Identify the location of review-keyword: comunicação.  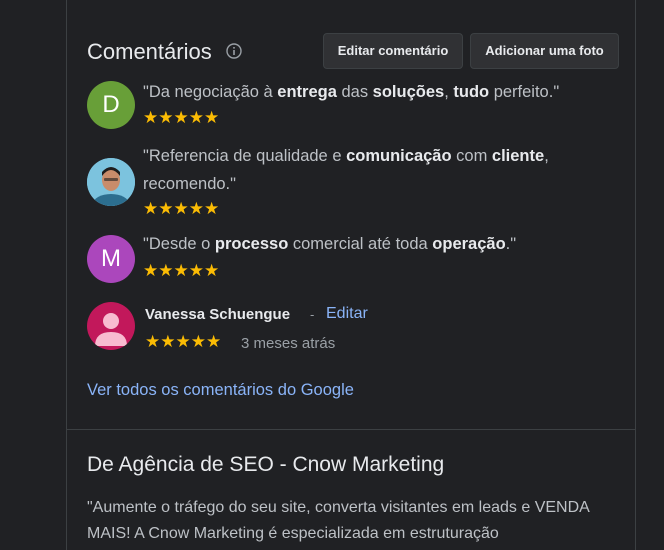
(399, 156).